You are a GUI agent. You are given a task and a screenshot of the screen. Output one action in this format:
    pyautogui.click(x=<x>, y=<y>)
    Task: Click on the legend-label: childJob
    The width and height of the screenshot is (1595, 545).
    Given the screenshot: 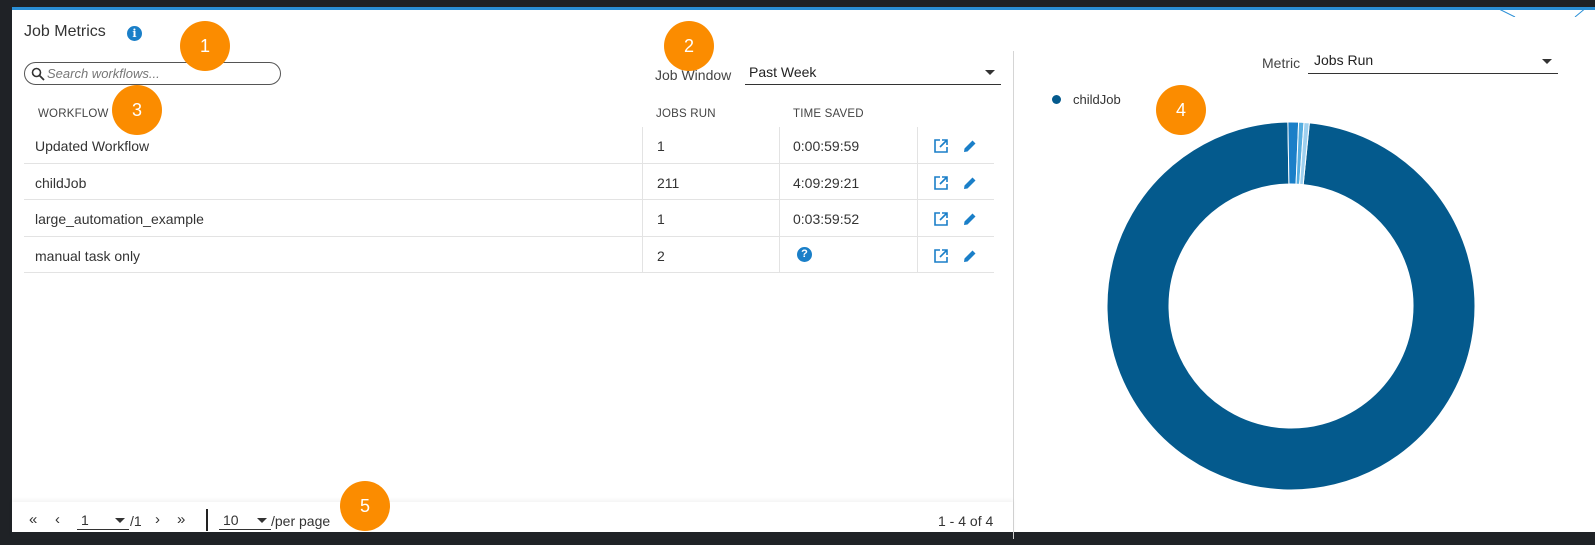 What is the action you would take?
    pyautogui.click(x=1097, y=99)
    